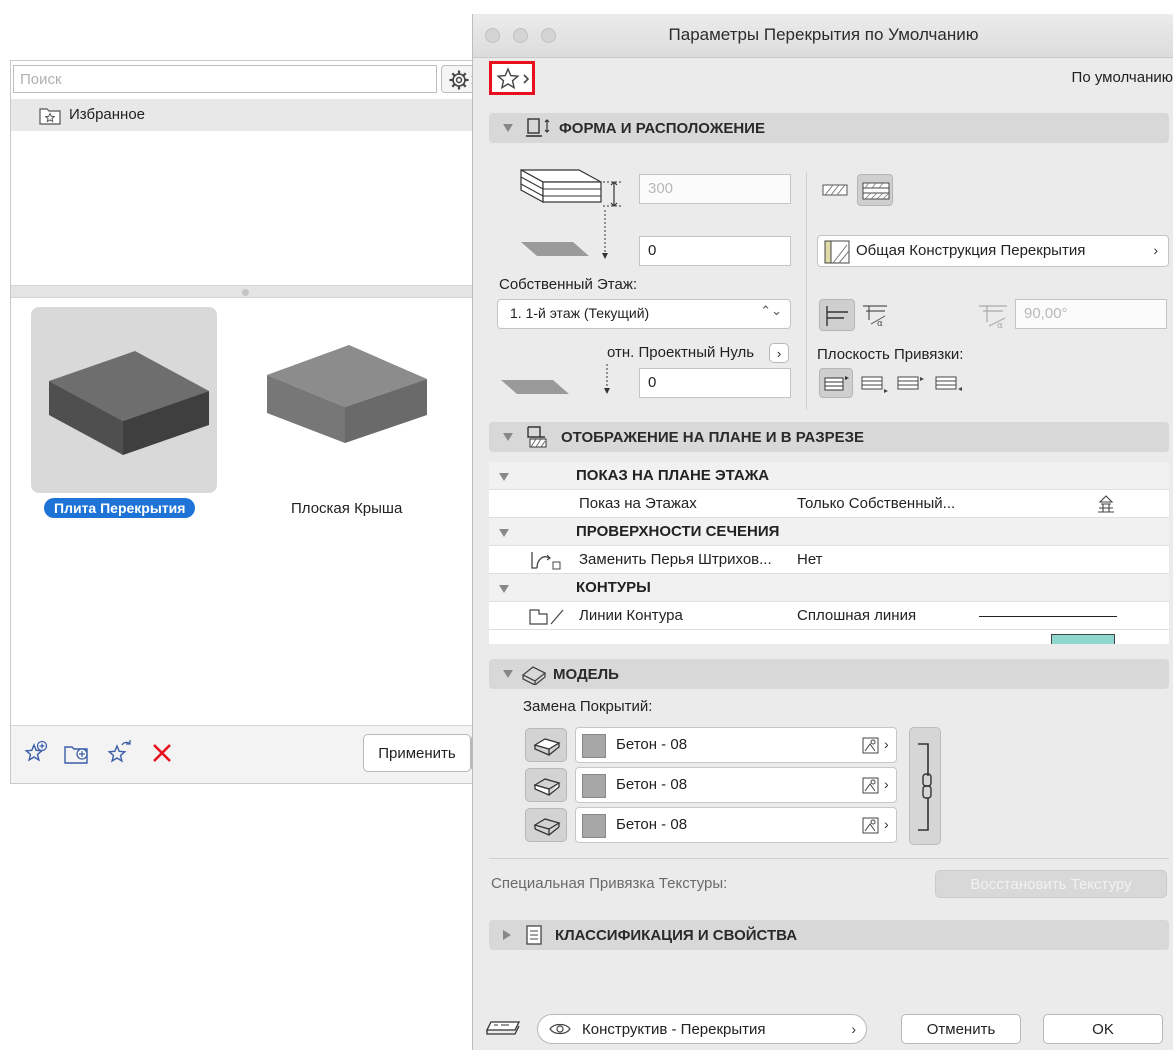  What do you see at coordinates (829, 637) in the screenshot?
I see `table-row-partial` at bounding box center [829, 637].